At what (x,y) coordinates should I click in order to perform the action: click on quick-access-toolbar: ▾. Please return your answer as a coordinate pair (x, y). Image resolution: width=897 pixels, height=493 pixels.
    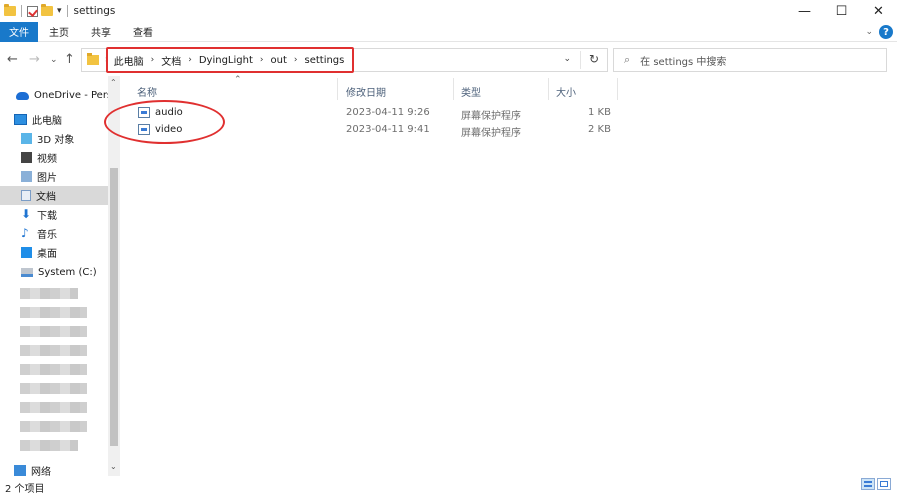
    Looking at the image, I should click on (35, 11).